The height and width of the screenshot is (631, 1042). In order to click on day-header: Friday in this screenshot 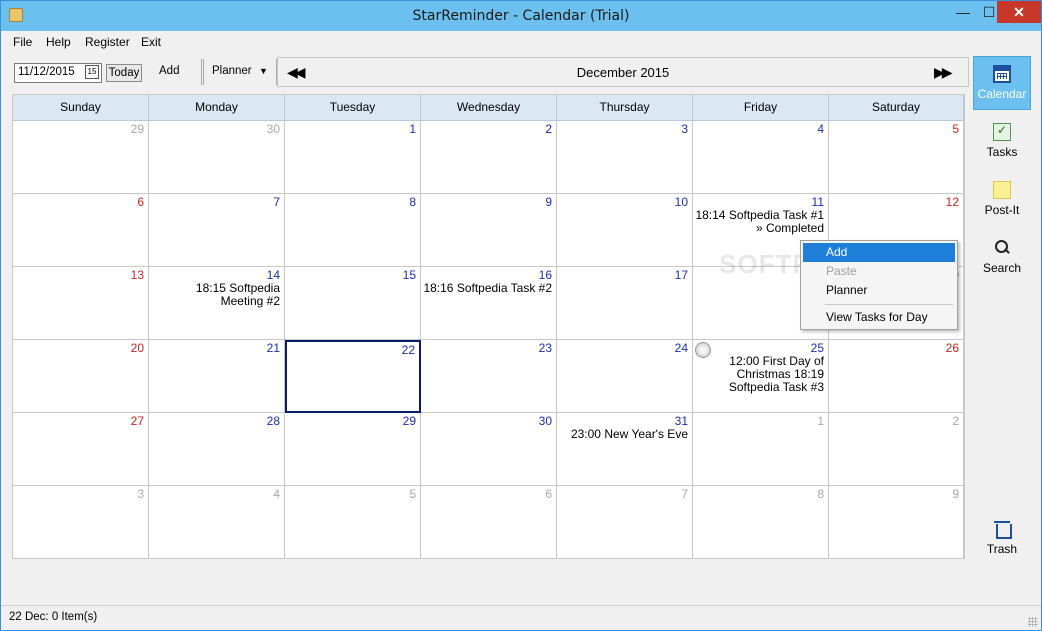, I will do `click(761, 108)`.